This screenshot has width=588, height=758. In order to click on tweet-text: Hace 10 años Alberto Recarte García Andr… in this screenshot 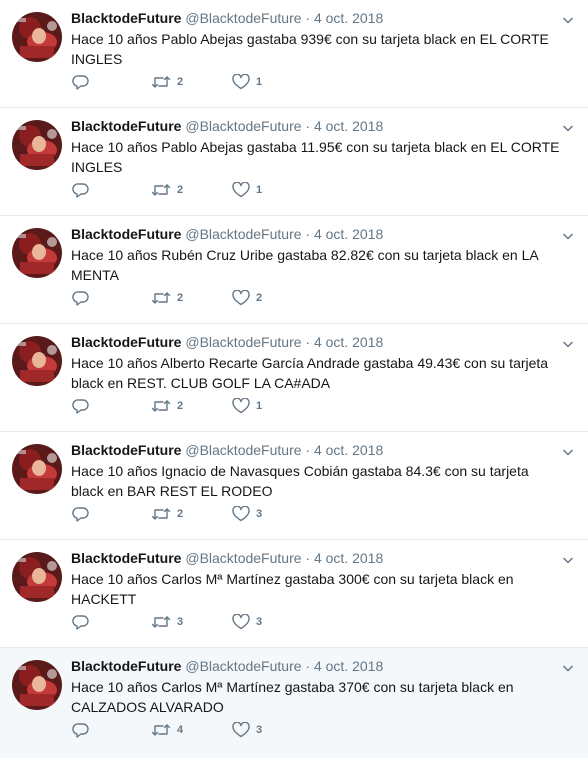, I will do `click(310, 373)`.